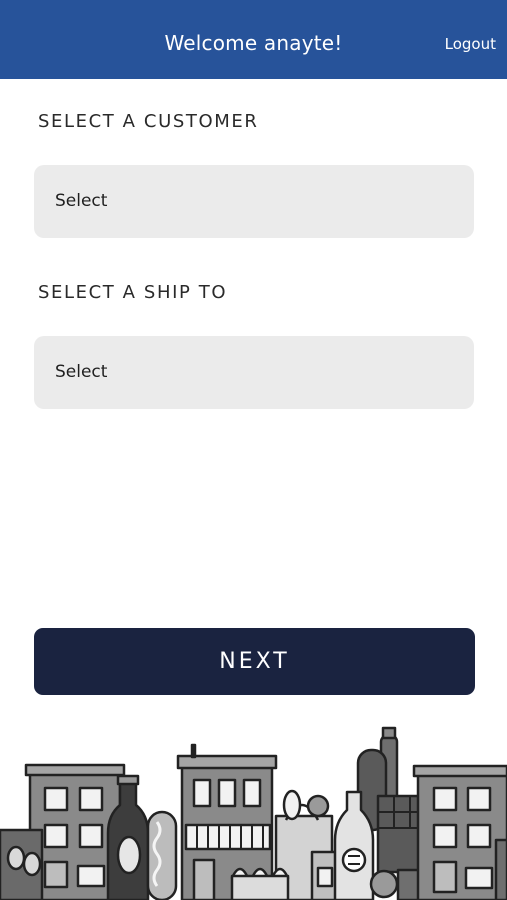 The image size is (507, 900). I want to click on customer-select: Select, so click(254, 201).